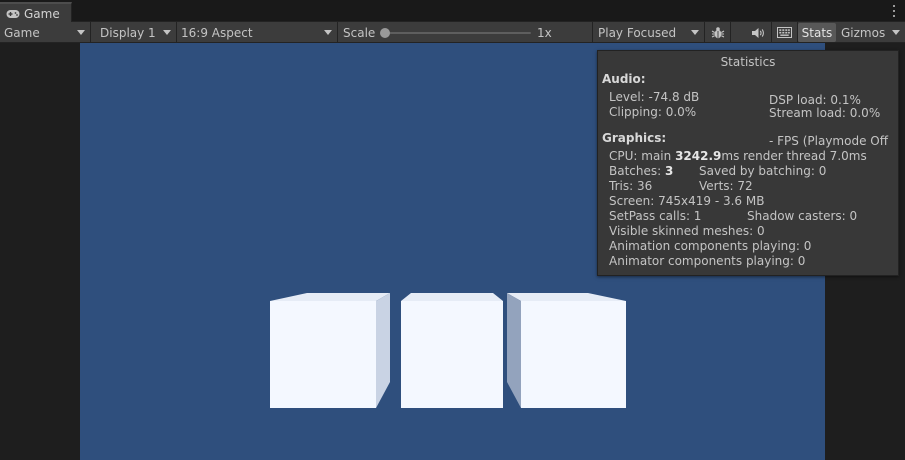  What do you see at coordinates (566, 350) in the screenshot?
I see `cube-right` at bounding box center [566, 350].